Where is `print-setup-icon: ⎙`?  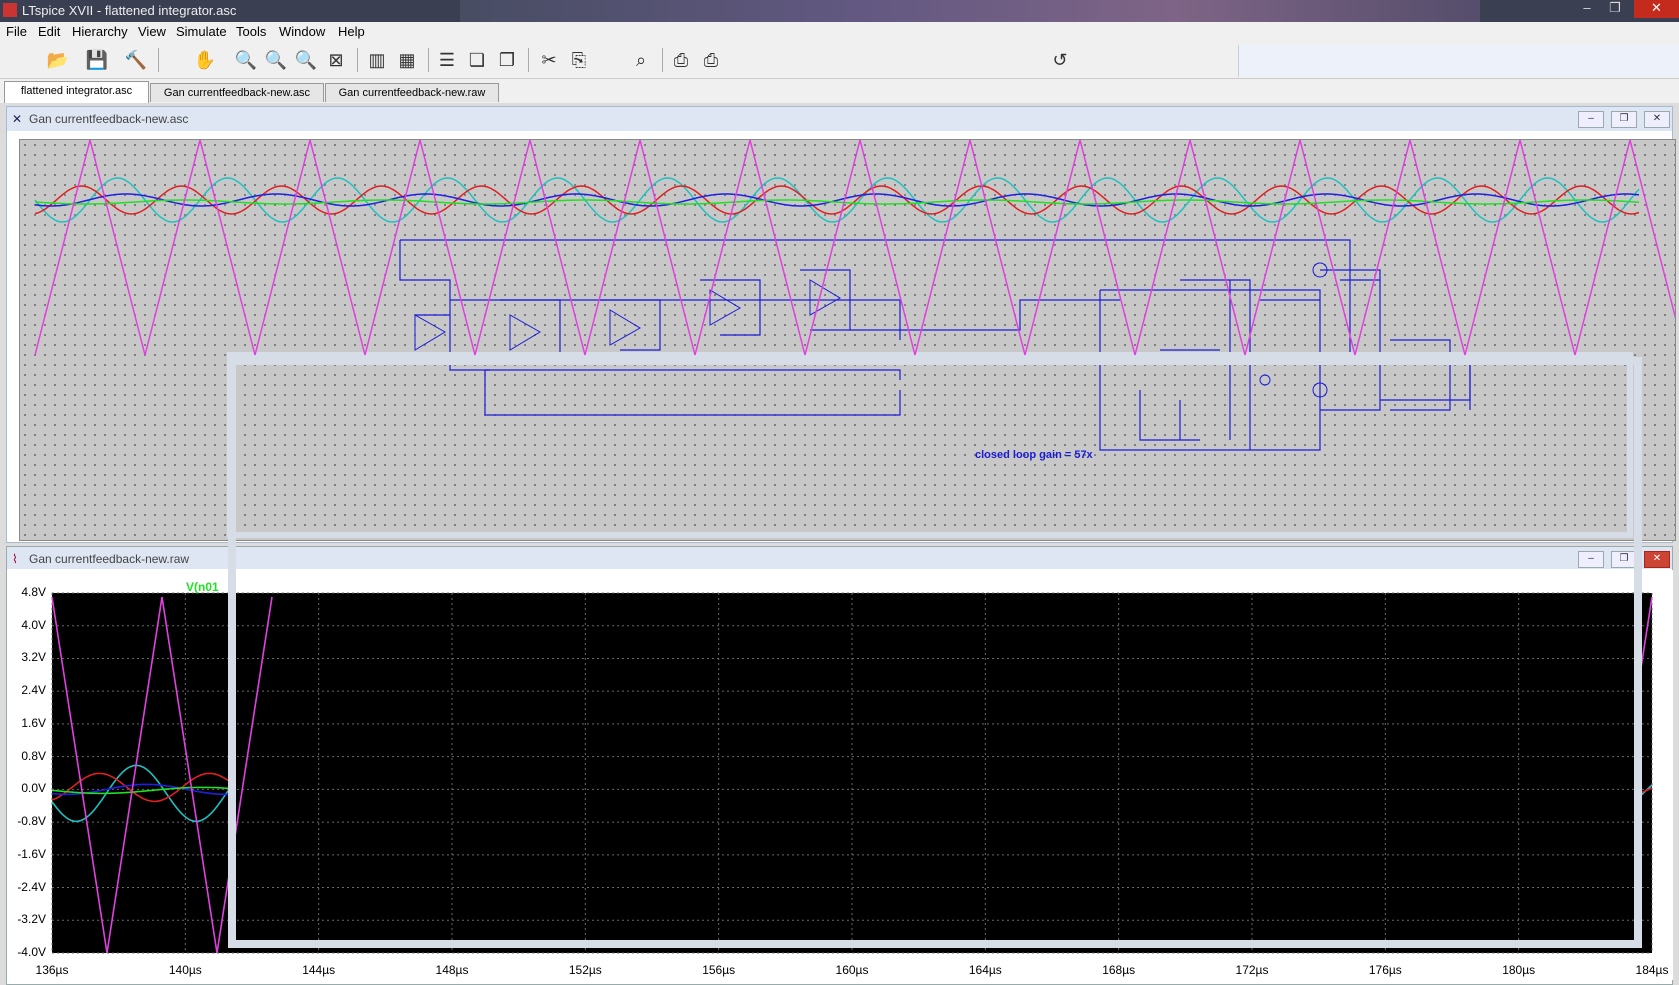 print-setup-icon: ⎙ is located at coordinates (711, 60).